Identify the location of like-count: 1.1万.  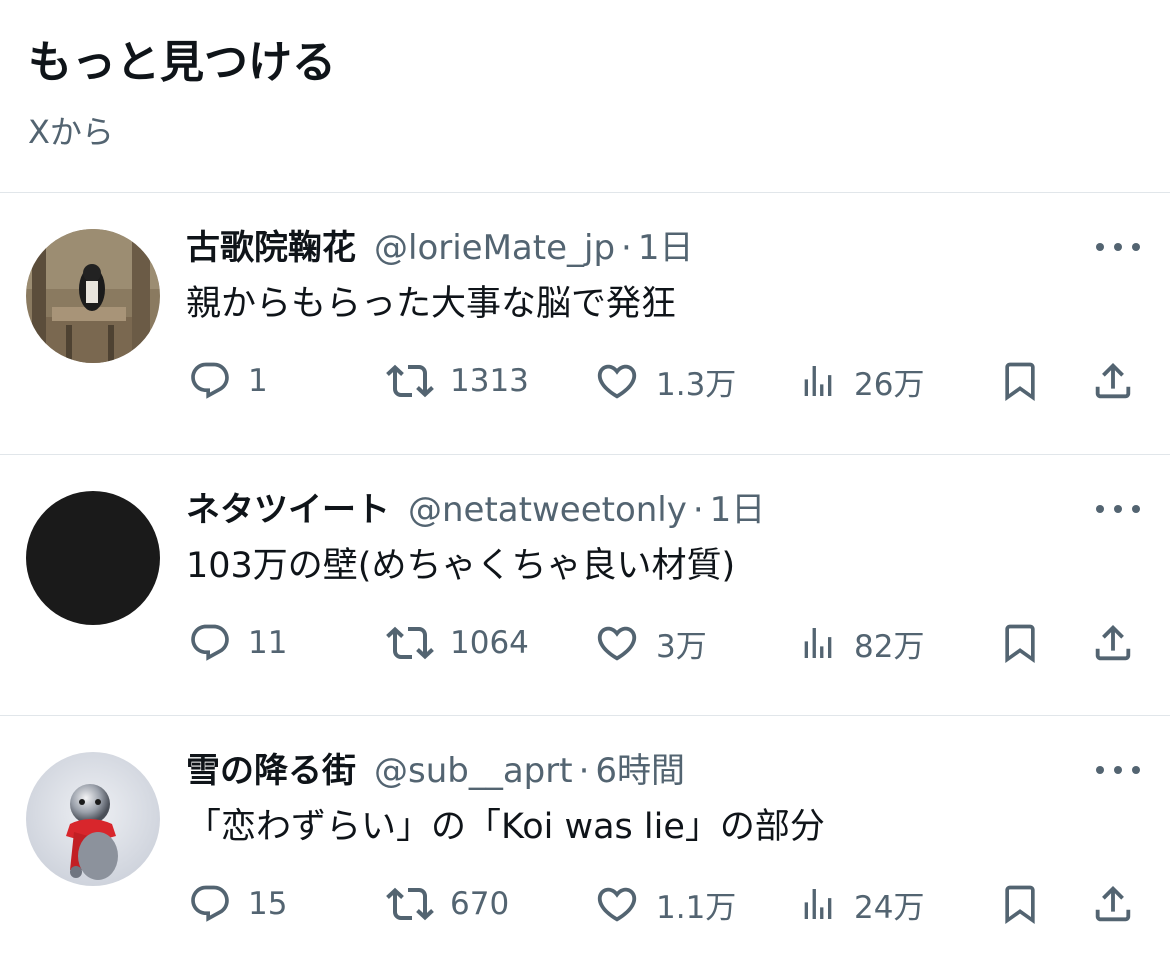
(696, 907).